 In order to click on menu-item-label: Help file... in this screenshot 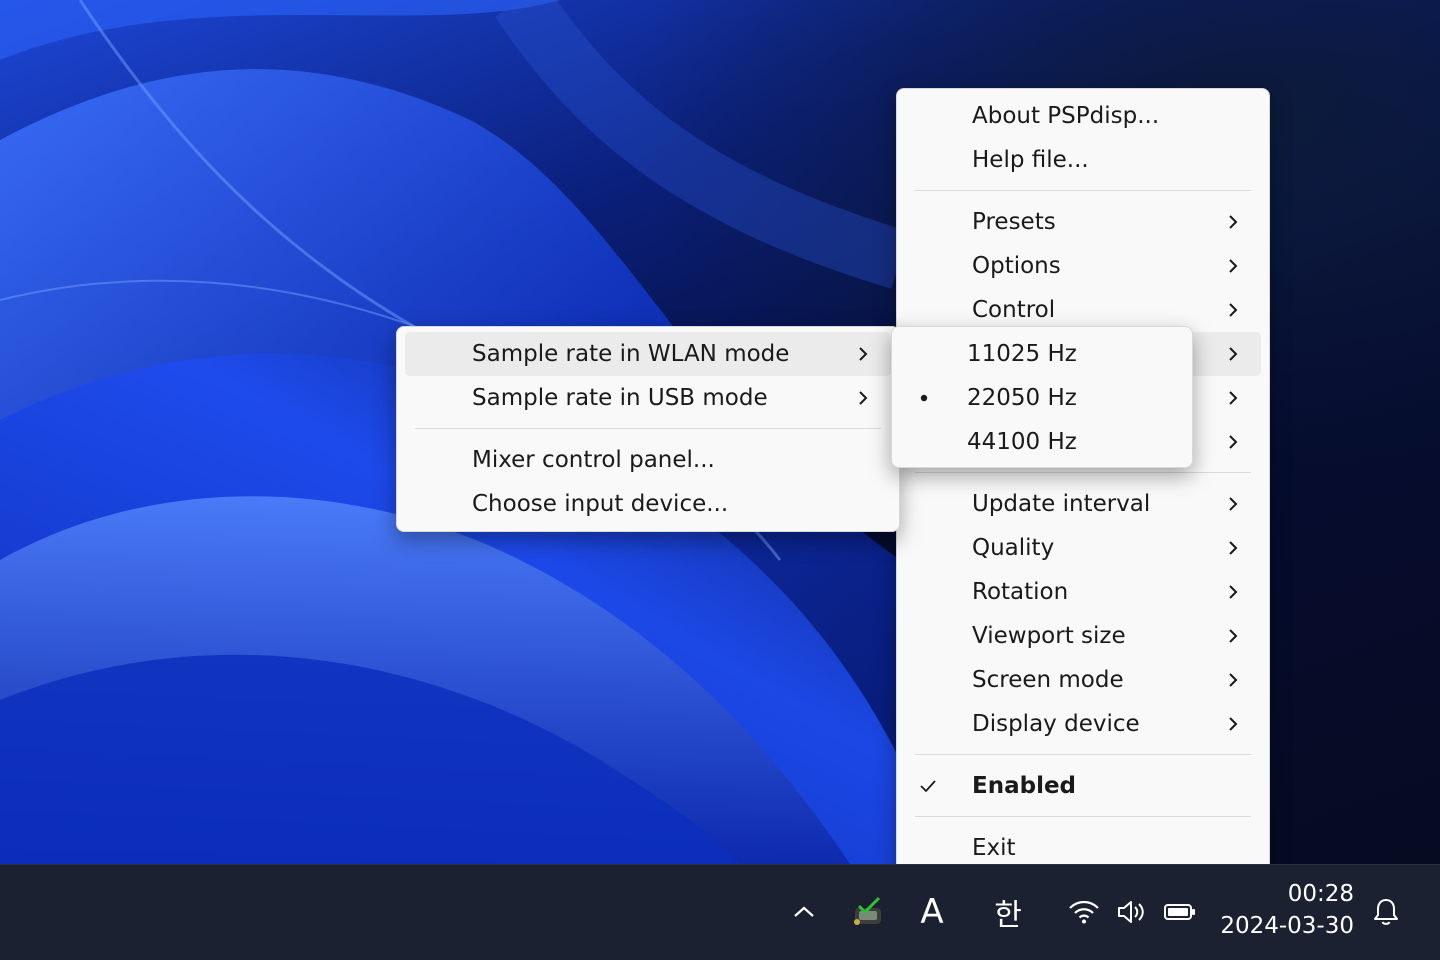, I will do `click(1030, 160)`.